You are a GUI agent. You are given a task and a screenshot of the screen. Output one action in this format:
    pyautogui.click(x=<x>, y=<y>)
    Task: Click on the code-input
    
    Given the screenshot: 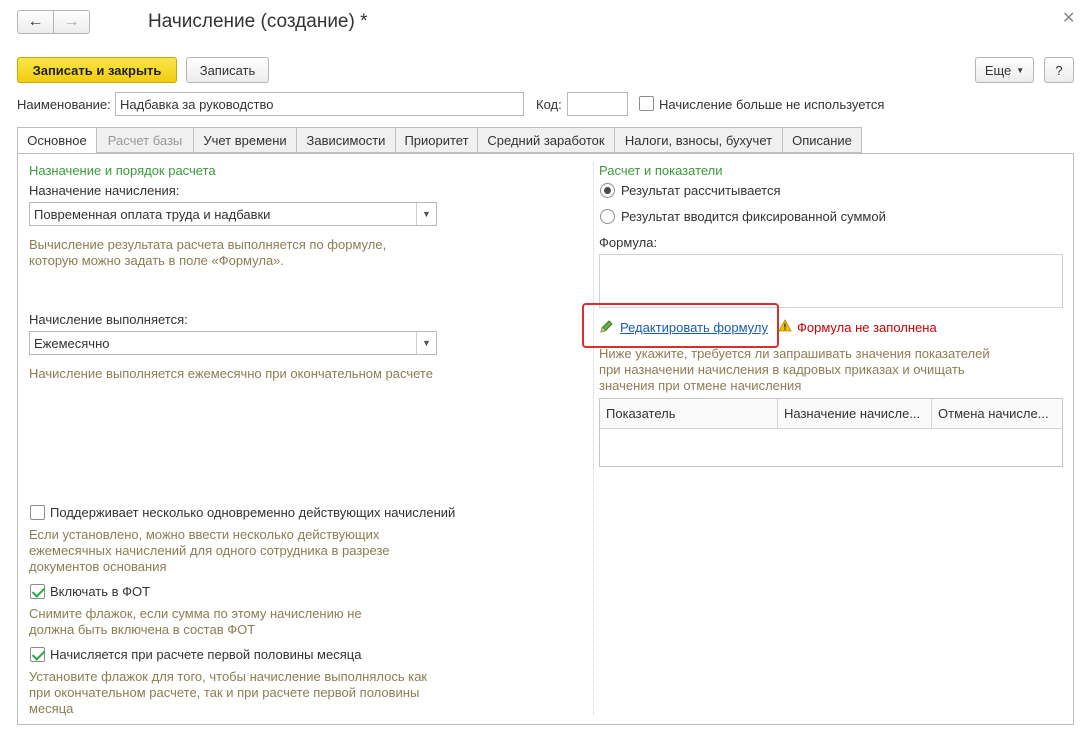 What is the action you would take?
    pyautogui.click(x=597, y=104)
    